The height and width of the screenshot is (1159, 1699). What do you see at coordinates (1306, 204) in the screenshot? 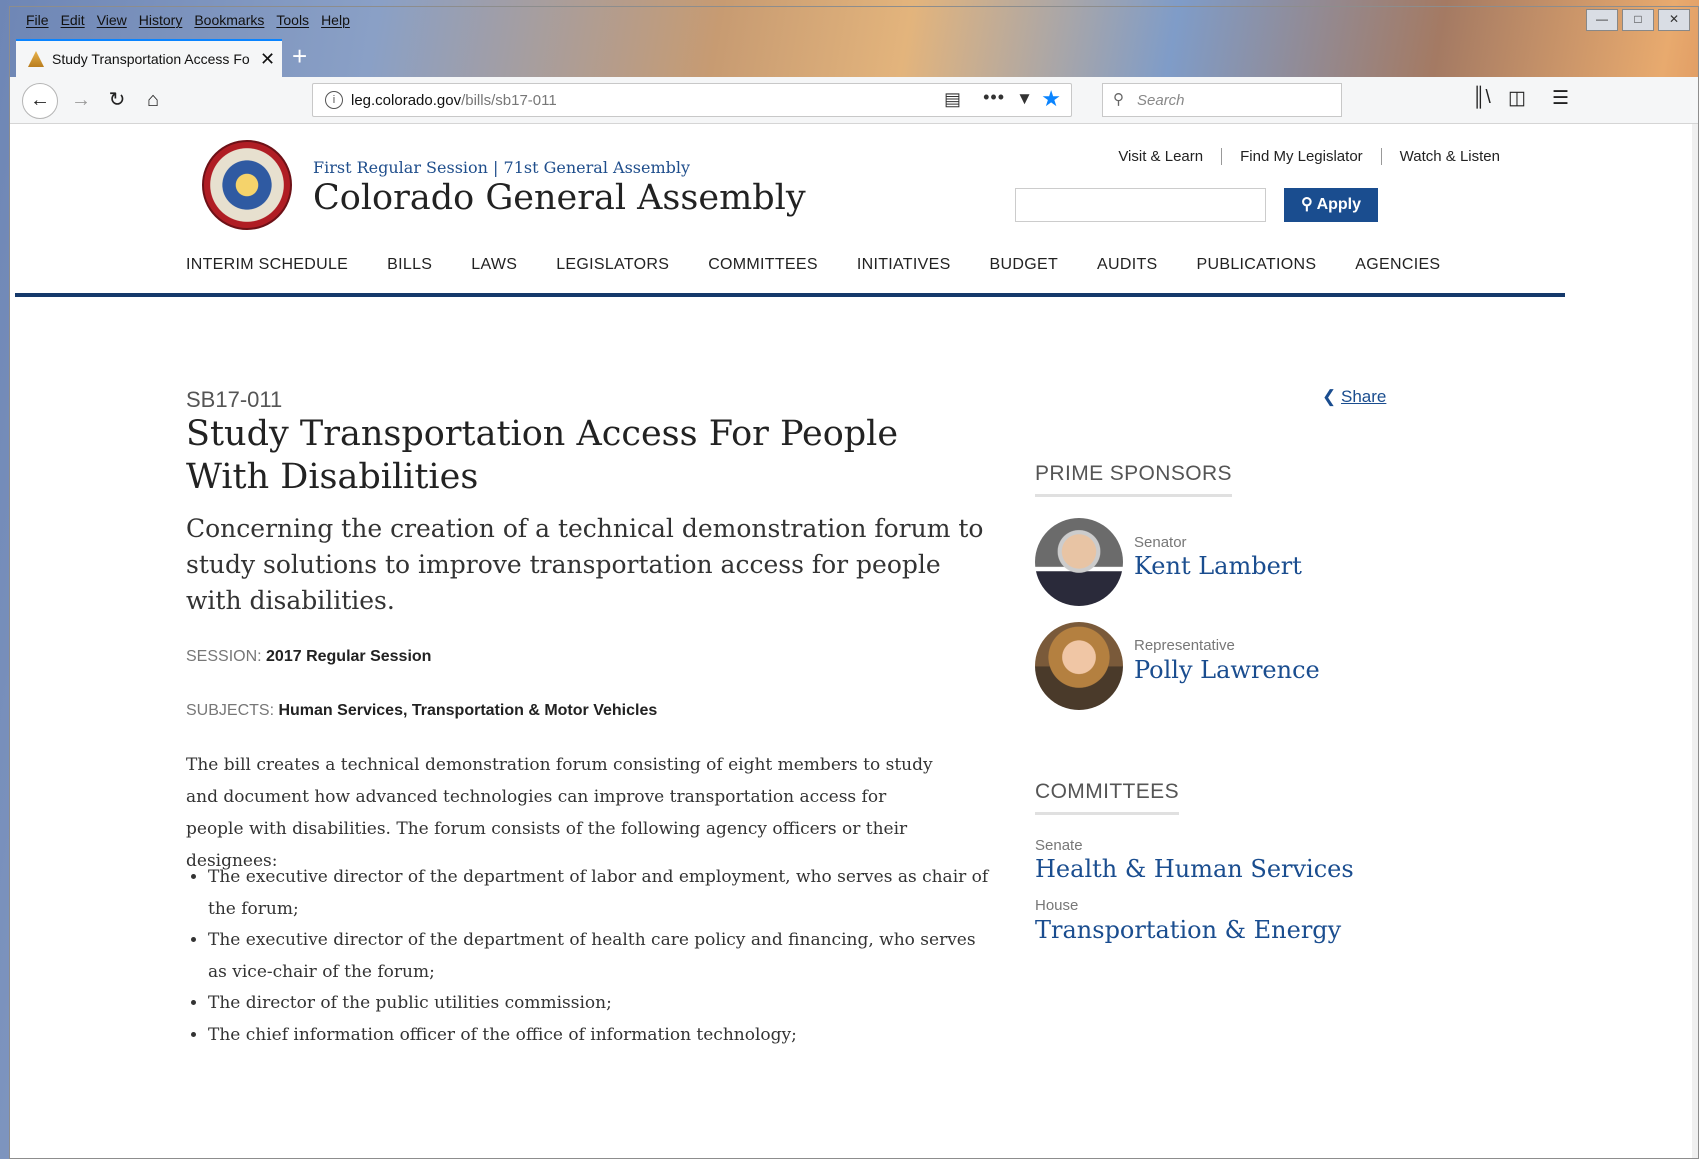
I see `magnifier-icon: ⚲` at bounding box center [1306, 204].